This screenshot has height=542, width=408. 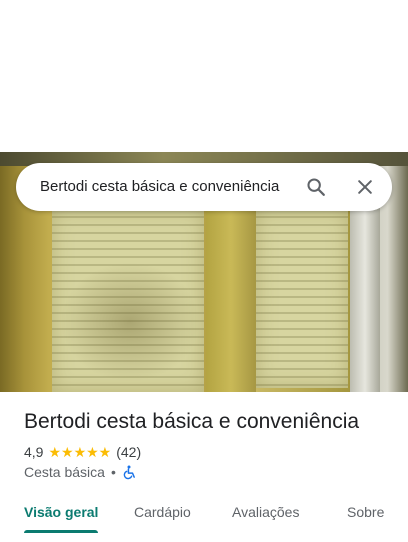 I want to click on wheelchair-accessible-icon, so click(x=129, y=472).